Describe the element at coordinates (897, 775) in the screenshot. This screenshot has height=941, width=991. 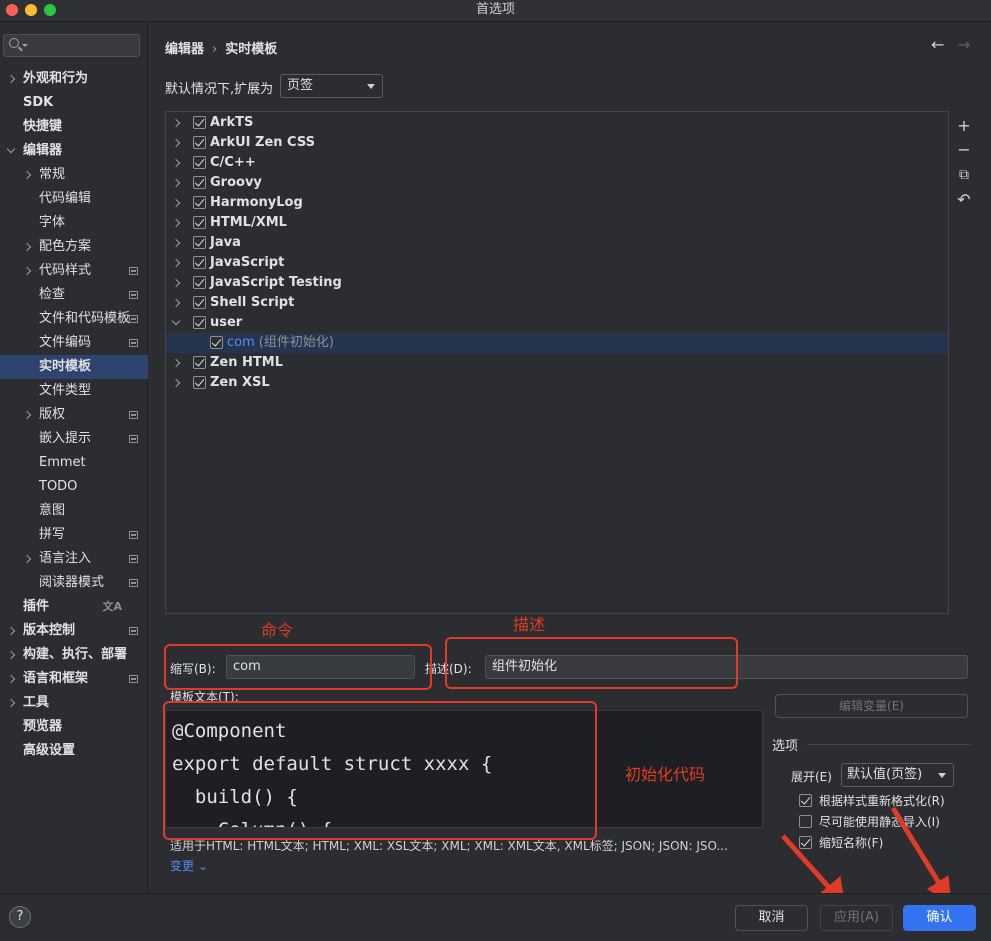
I see `options-expand-select: 默认值(页签)` at that location.